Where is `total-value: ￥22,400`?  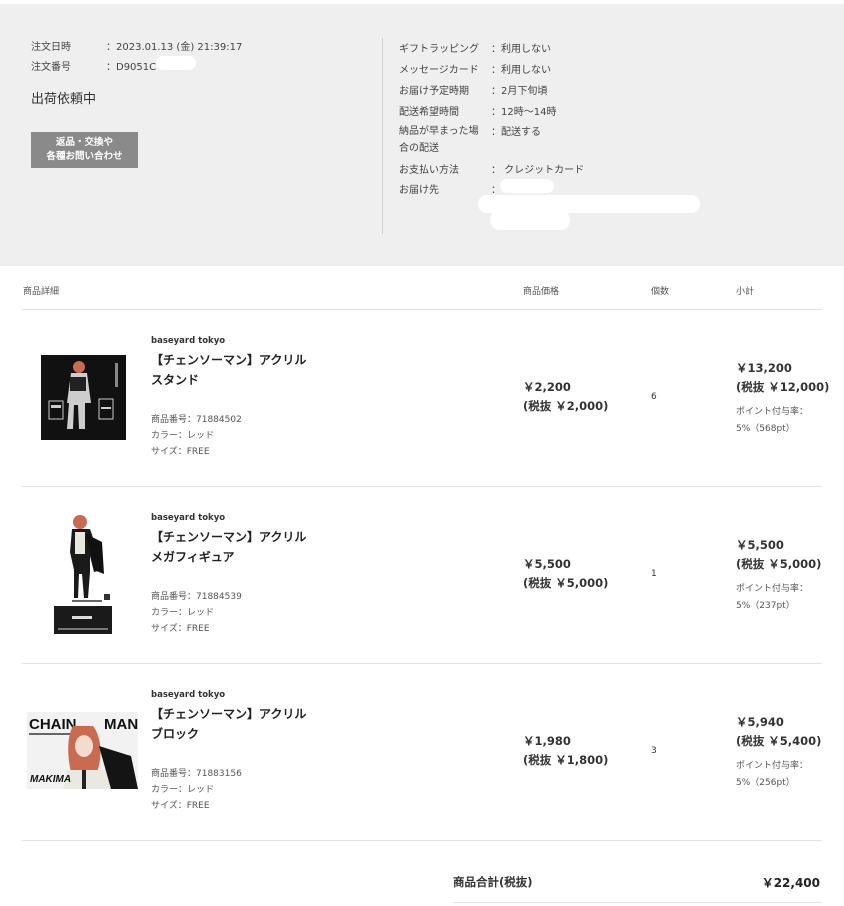
total-value: ￥22,400 is located at coordinates (790, 883).